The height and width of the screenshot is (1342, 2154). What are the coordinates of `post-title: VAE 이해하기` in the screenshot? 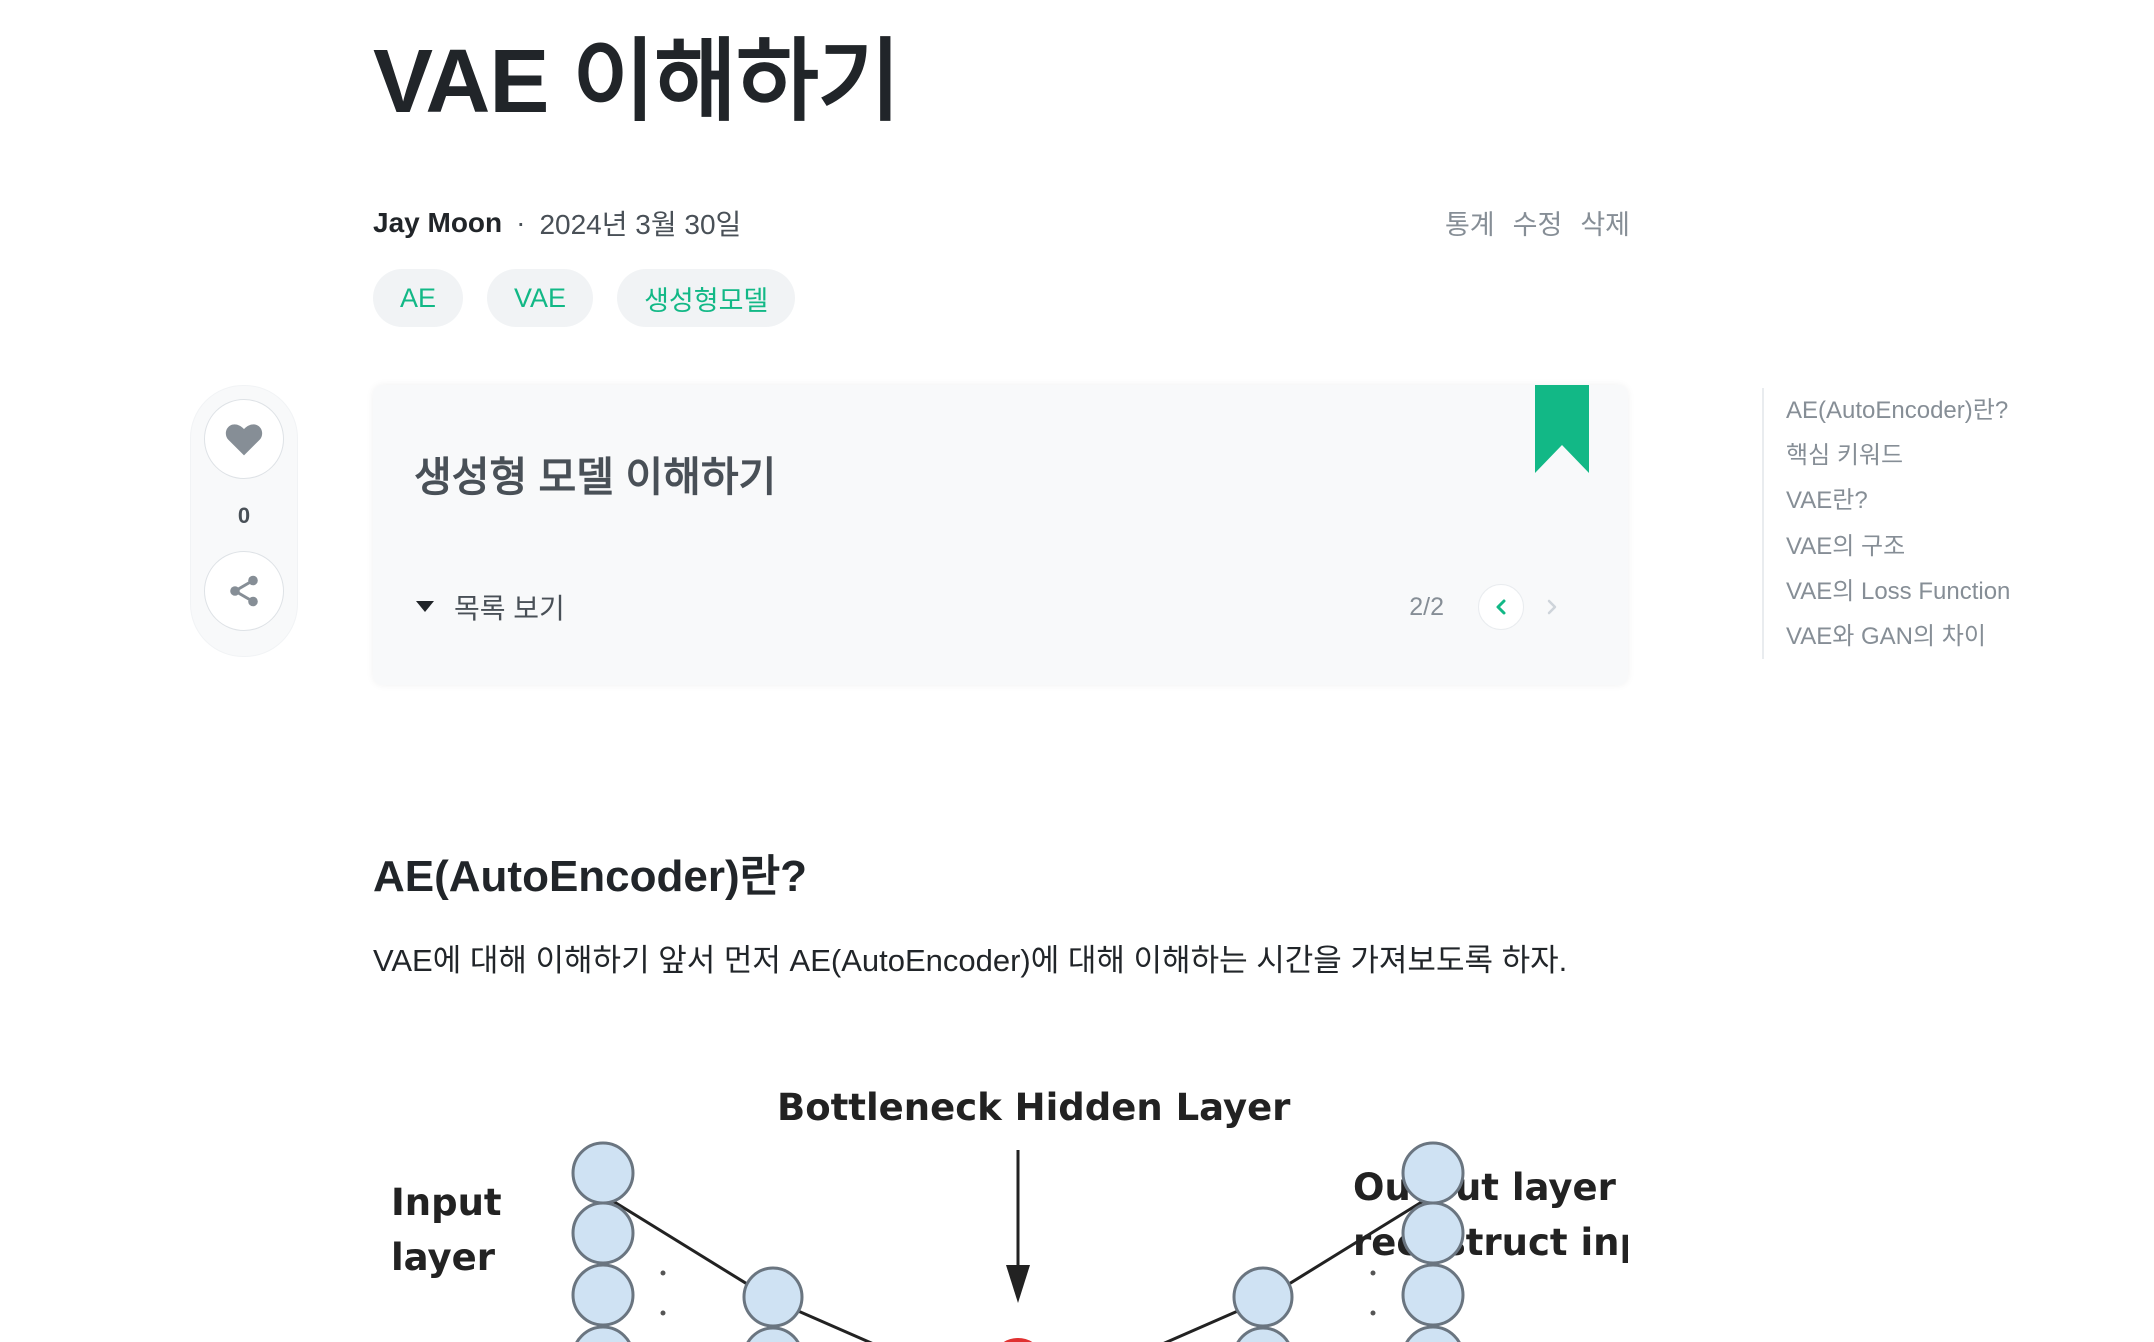 It's located at (637, 82).